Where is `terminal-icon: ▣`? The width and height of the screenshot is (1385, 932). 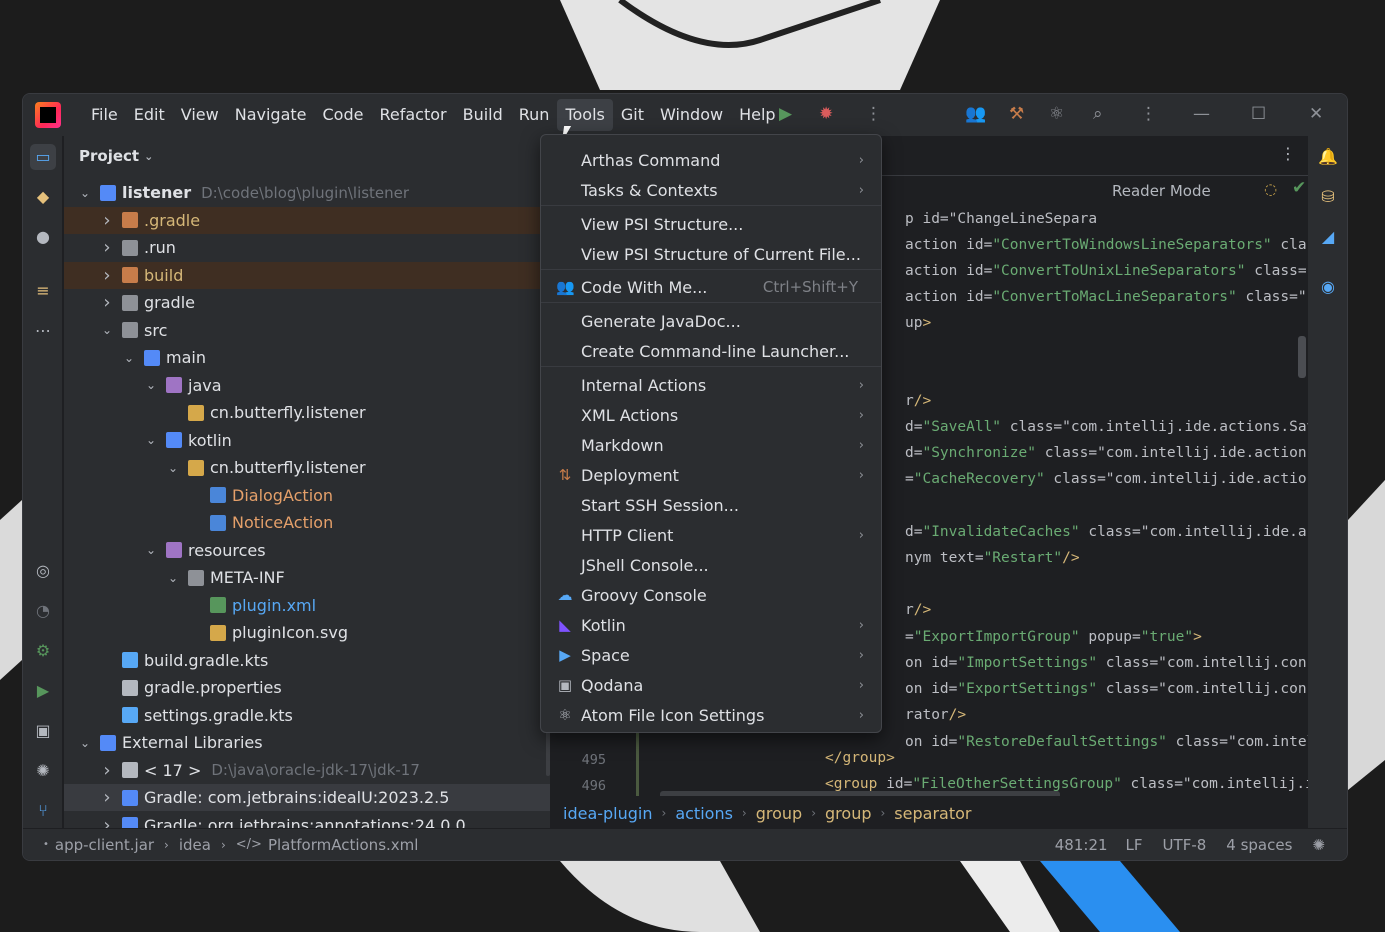 terminal-icon: ▣ is located at coordinates (43, 731).